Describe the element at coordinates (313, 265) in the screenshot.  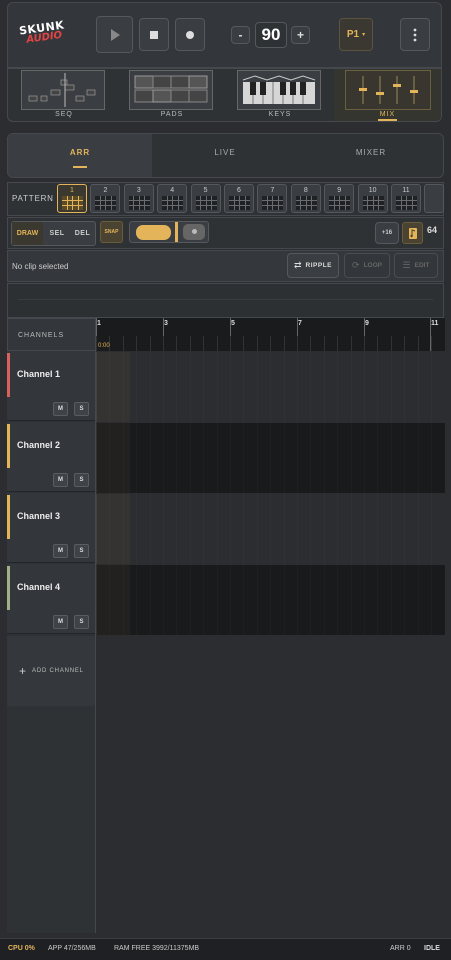
I see `ripple-button: ⇄ RIPPLE` at that location.